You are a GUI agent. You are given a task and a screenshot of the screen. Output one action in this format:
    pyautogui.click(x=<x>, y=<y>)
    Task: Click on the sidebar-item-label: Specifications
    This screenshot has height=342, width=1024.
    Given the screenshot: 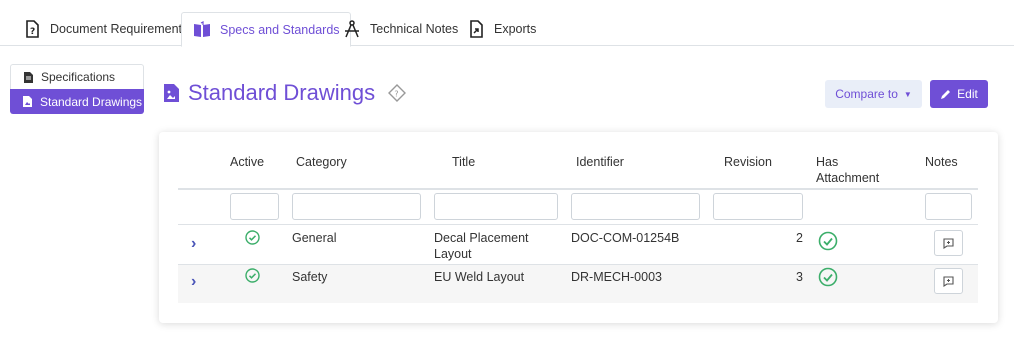 What is the action you would take?
    pyautogui.click(x=78, y=77)
    